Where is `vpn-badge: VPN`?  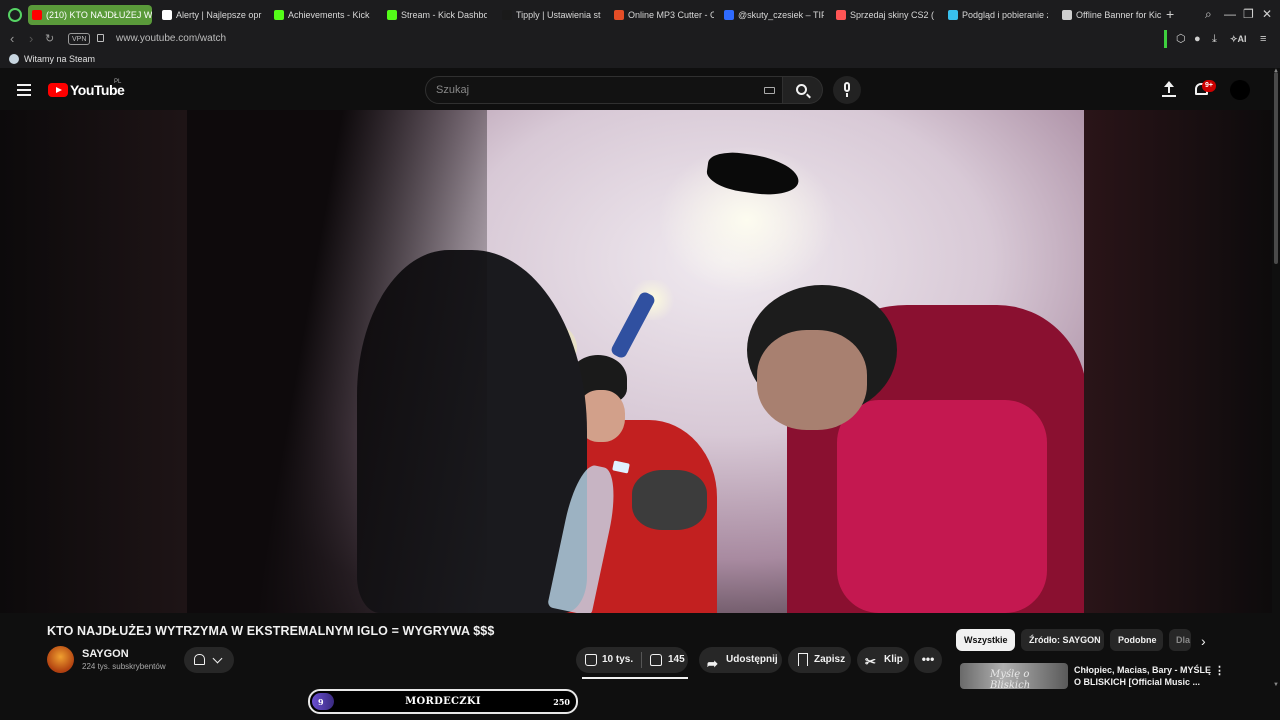
vpn-badge: VPN is located at coordinates (79, 39).